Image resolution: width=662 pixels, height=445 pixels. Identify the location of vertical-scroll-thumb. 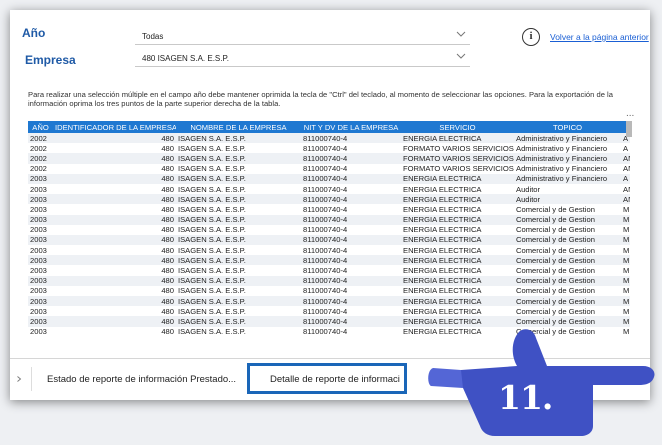
(629, 129).